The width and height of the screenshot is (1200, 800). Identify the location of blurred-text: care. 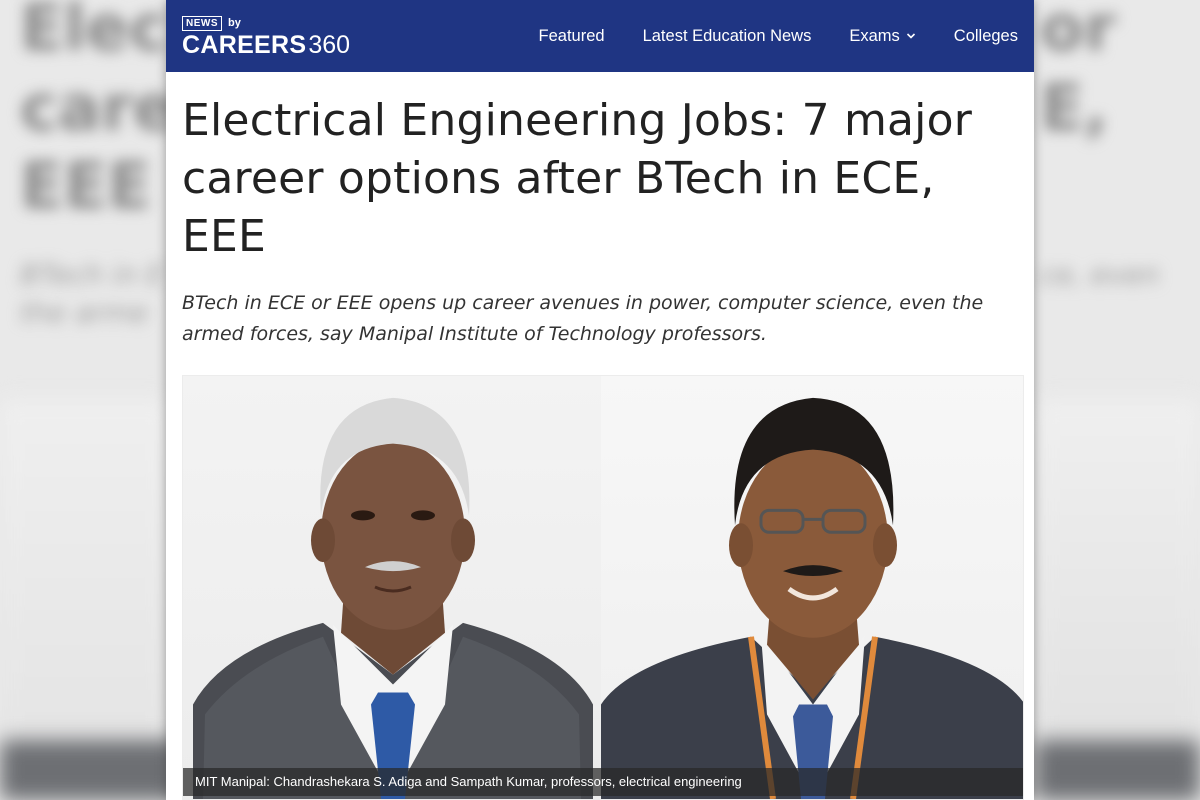
(98, 109).